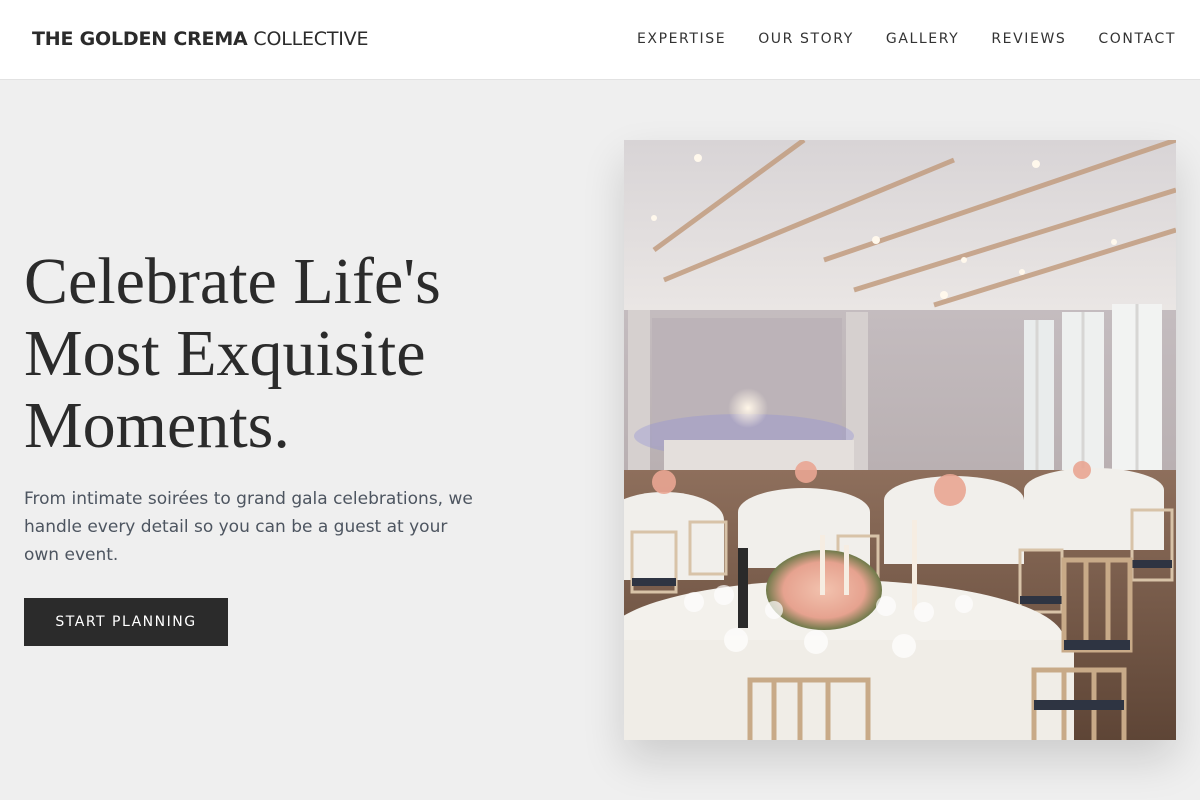 This screenshot has width=1200, height=800. I want to click on brand-name-bold: THE GOLDEN CREMA, so click(140, 39).